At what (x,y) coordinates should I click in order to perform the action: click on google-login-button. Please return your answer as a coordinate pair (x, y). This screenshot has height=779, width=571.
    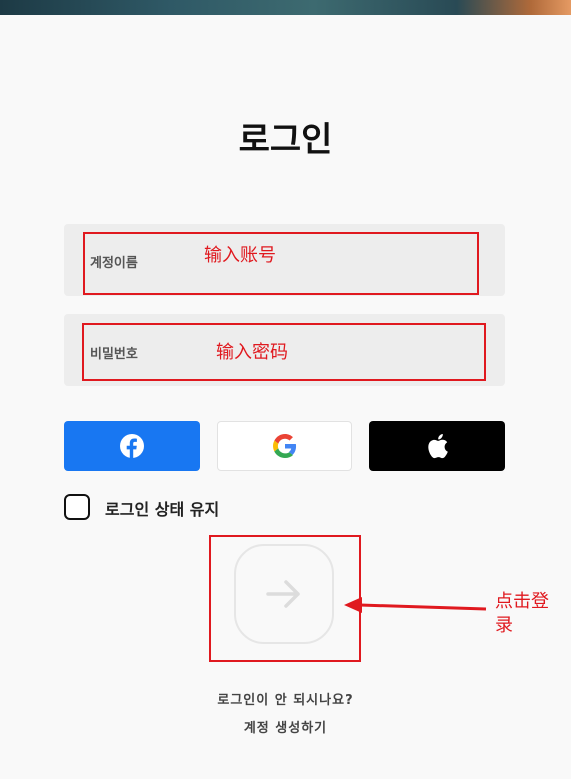
    Looking at the image, I should click on (284, 446).